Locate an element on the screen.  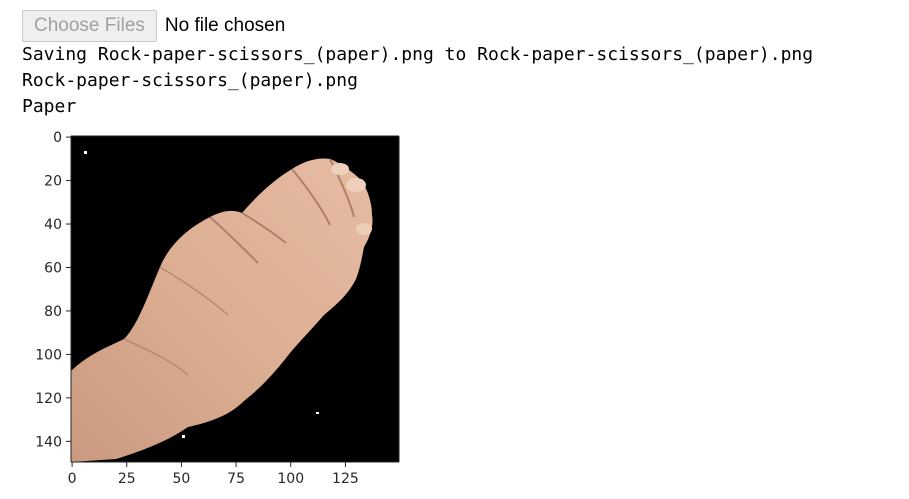
x-axis-ticks: 0 25 50 75 100 125 is located at coordinates (213, 474).